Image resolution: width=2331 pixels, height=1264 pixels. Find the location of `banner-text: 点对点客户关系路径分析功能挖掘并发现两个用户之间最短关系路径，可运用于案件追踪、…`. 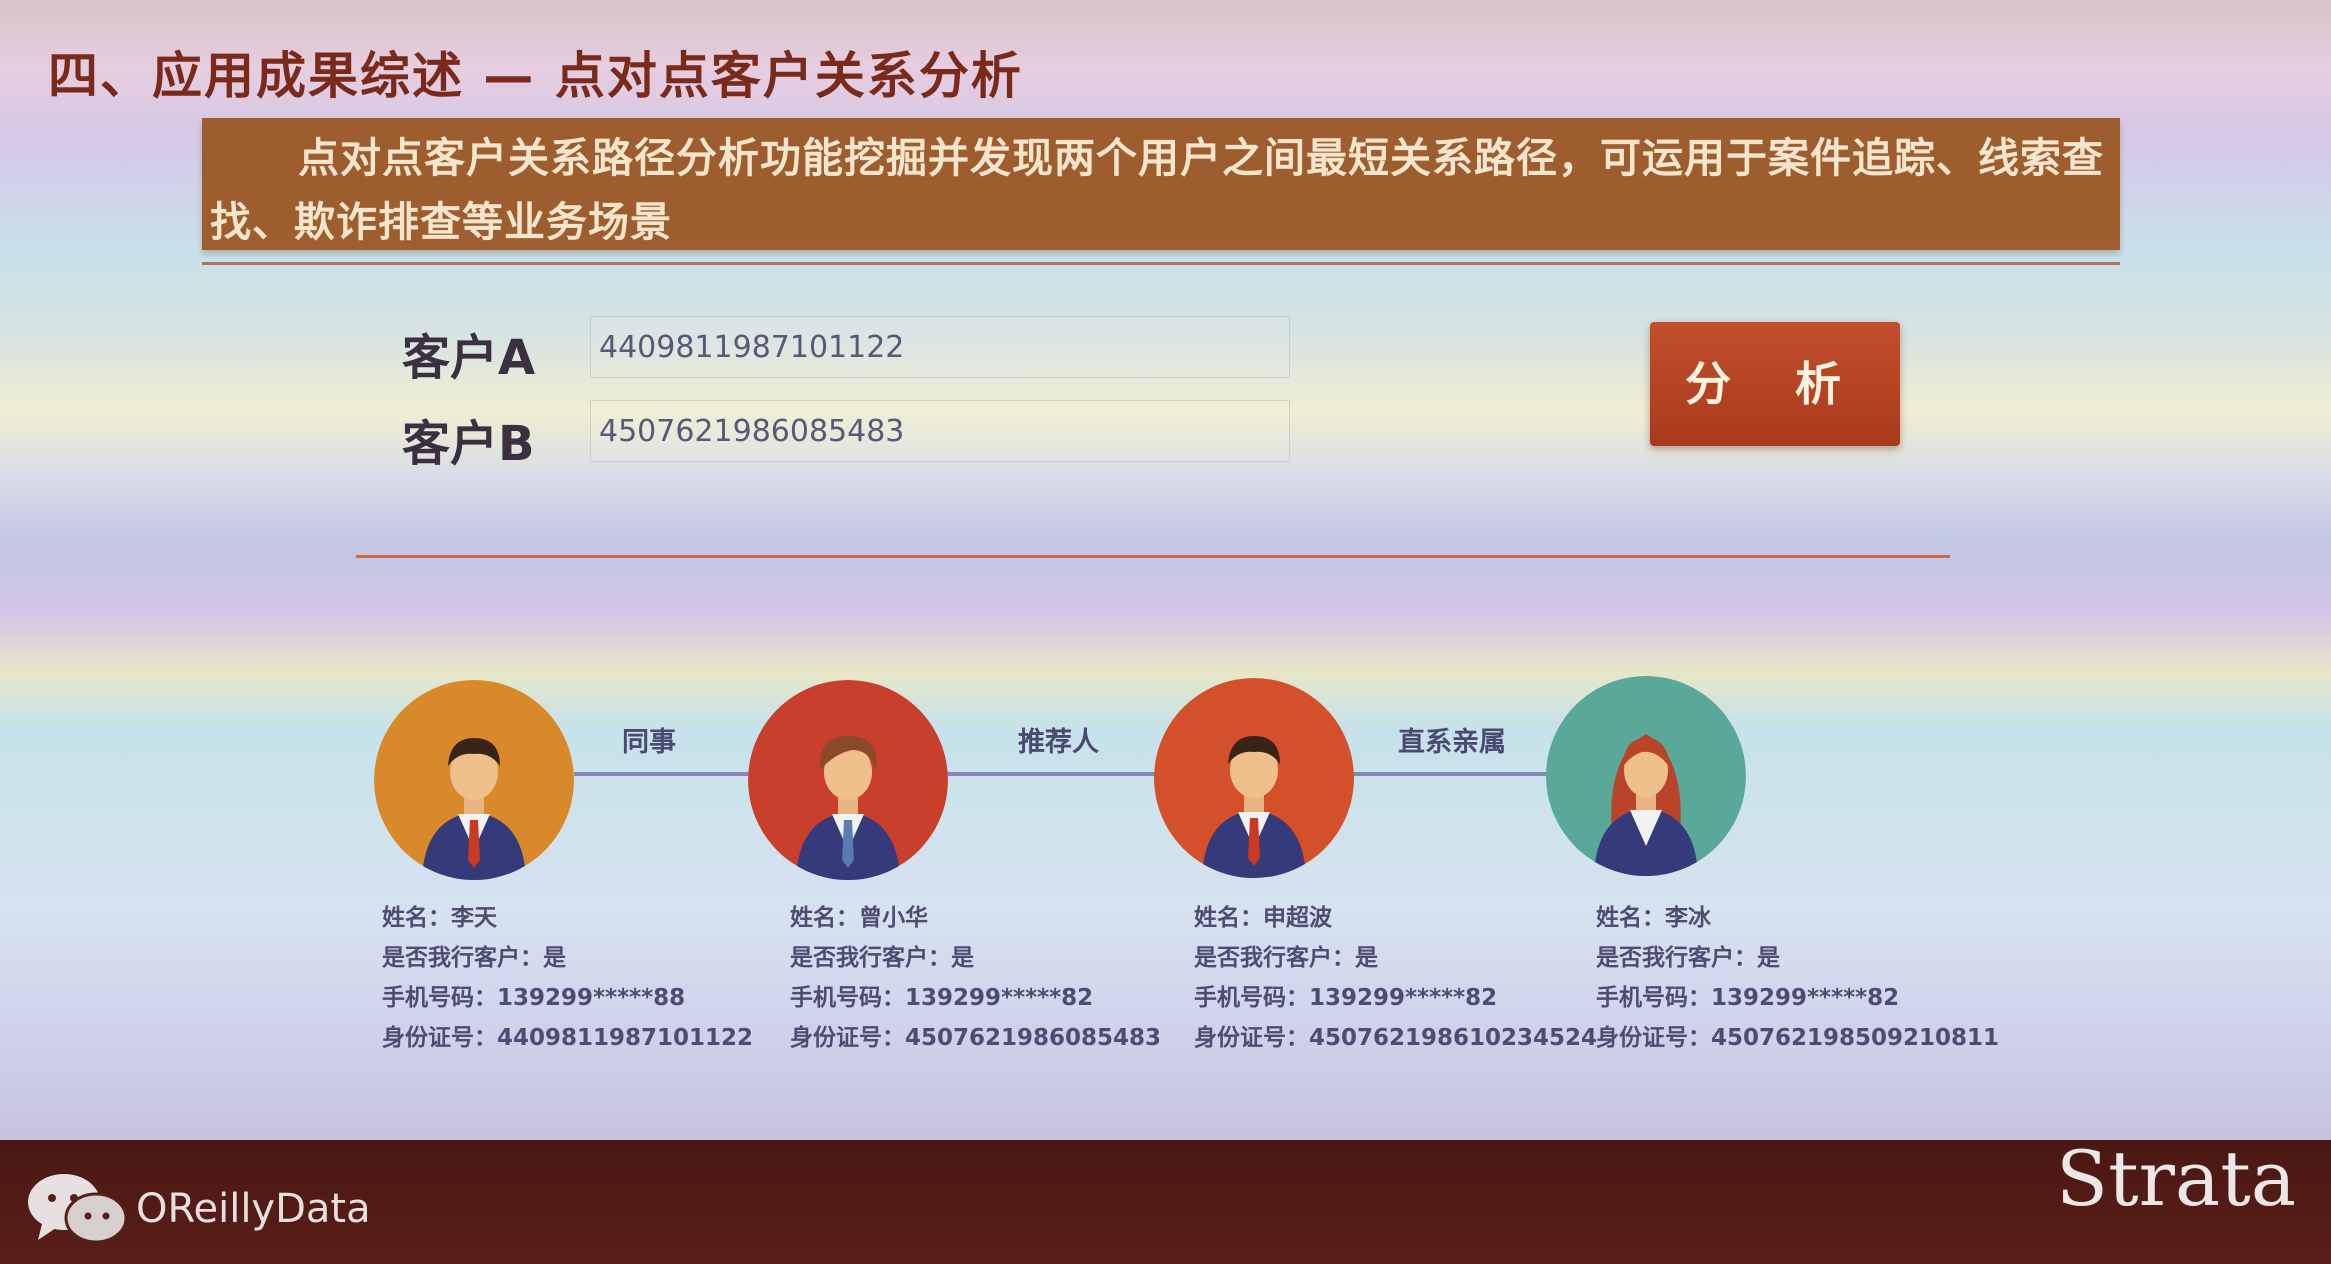

banner-text: 点对点客户关系路径分析功能挖掘并发现两个用户之间最短关系路径，可运用于案件追踪、… is located at coordinates (1157, 190).